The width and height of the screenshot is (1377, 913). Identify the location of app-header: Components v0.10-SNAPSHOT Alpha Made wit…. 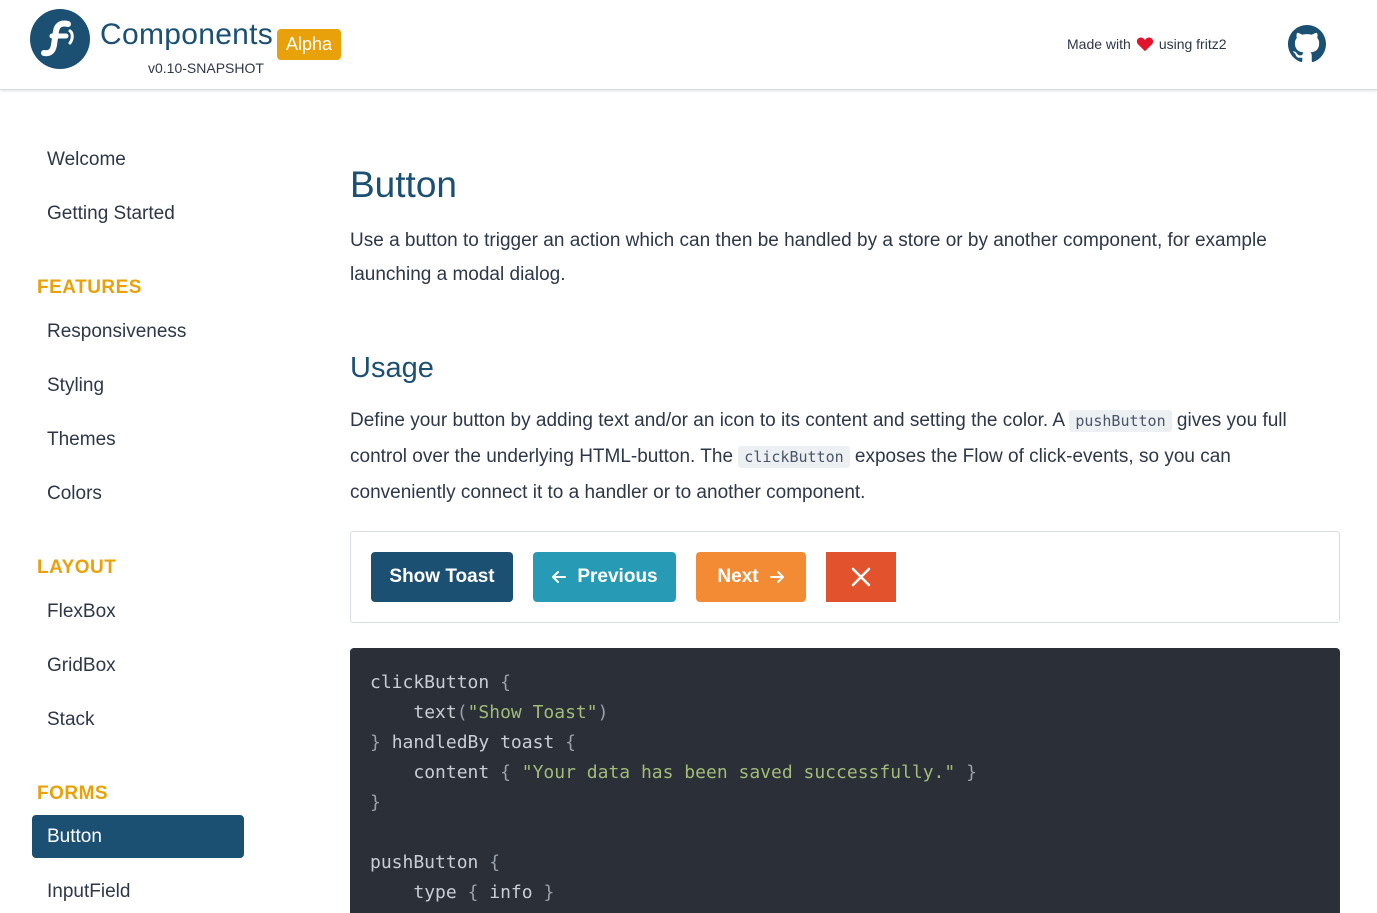
(688, 45).